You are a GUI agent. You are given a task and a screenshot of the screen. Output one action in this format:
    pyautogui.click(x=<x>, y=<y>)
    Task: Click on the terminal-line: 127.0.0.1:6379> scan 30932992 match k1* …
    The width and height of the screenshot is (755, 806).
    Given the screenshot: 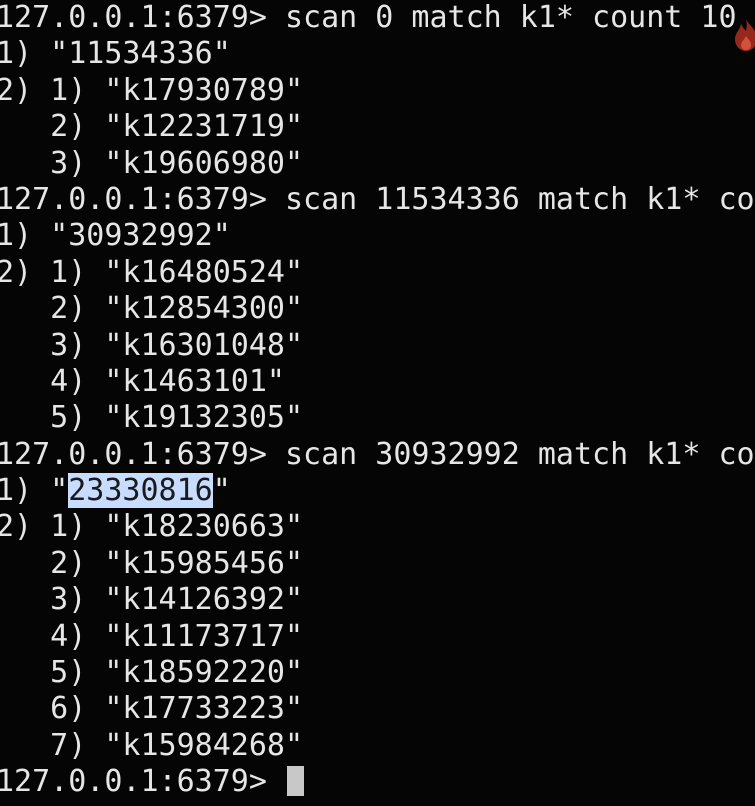 What is the action you would take?
    pyautogui.click(x=377, y=454)
    